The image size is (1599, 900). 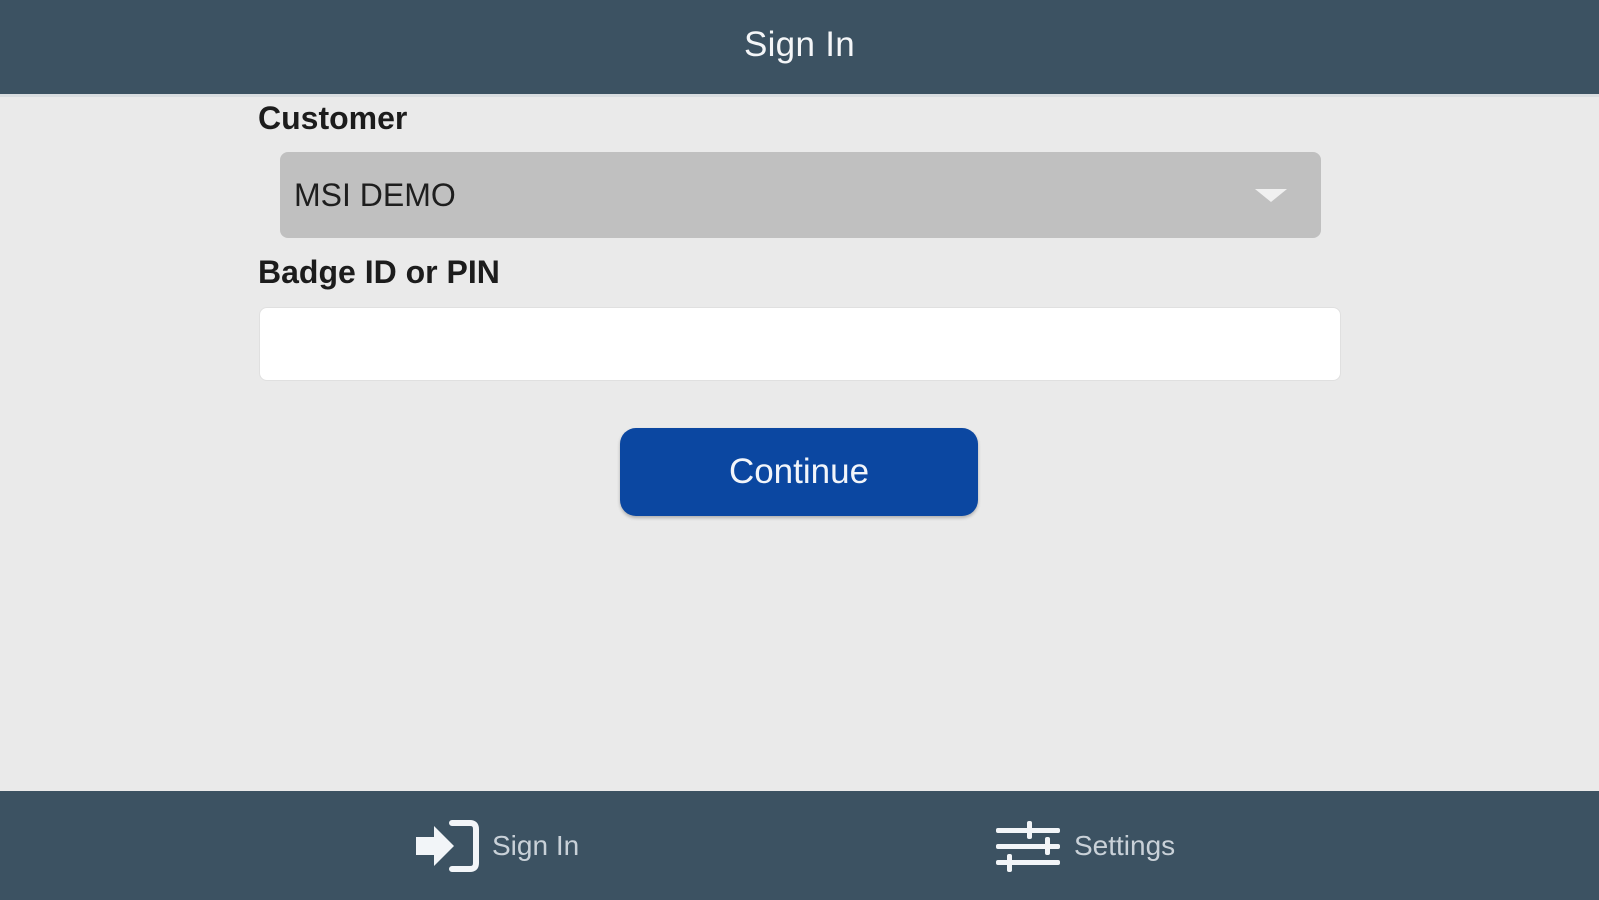 What do you see at coordinates (1271, 195) in the screenshot?
I see `chevron-down-icon` at bounding box center [1271, 195].